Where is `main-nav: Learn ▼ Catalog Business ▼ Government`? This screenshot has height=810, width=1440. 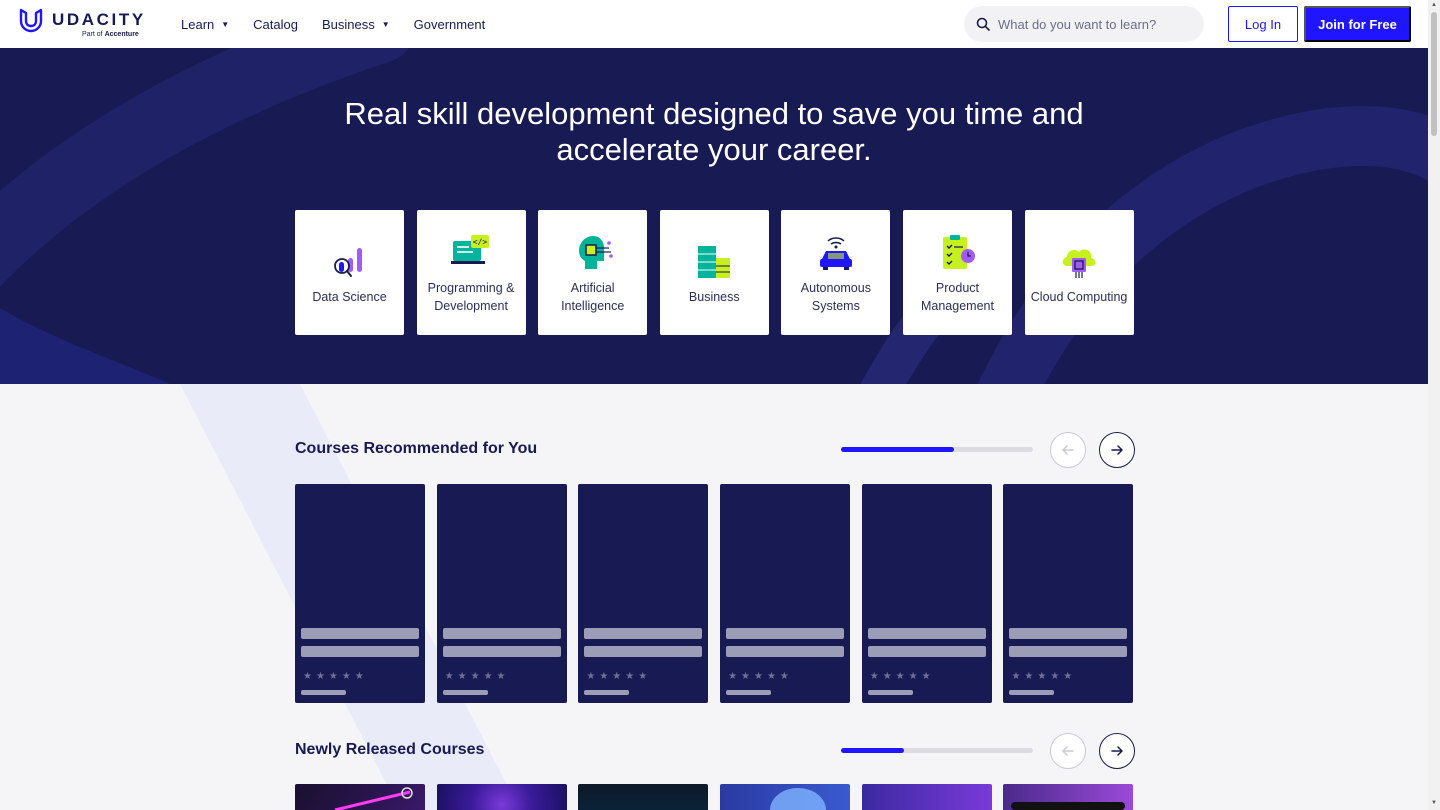
main-nav: Learn ▼ Catalog Business ▼ Government is located at coordinates (345, 24).